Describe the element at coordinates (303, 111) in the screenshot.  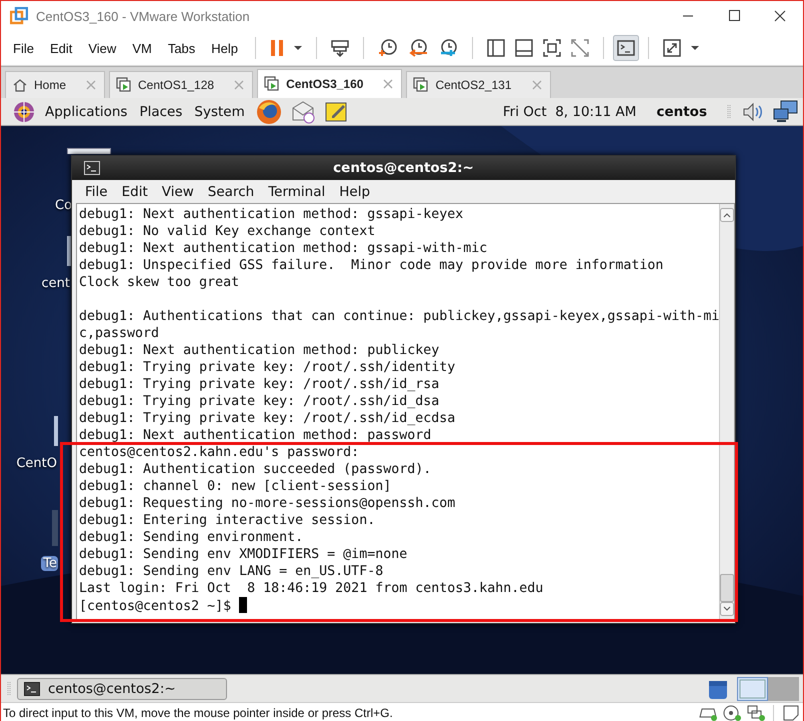
I see `mail-clock-icon` at that location.